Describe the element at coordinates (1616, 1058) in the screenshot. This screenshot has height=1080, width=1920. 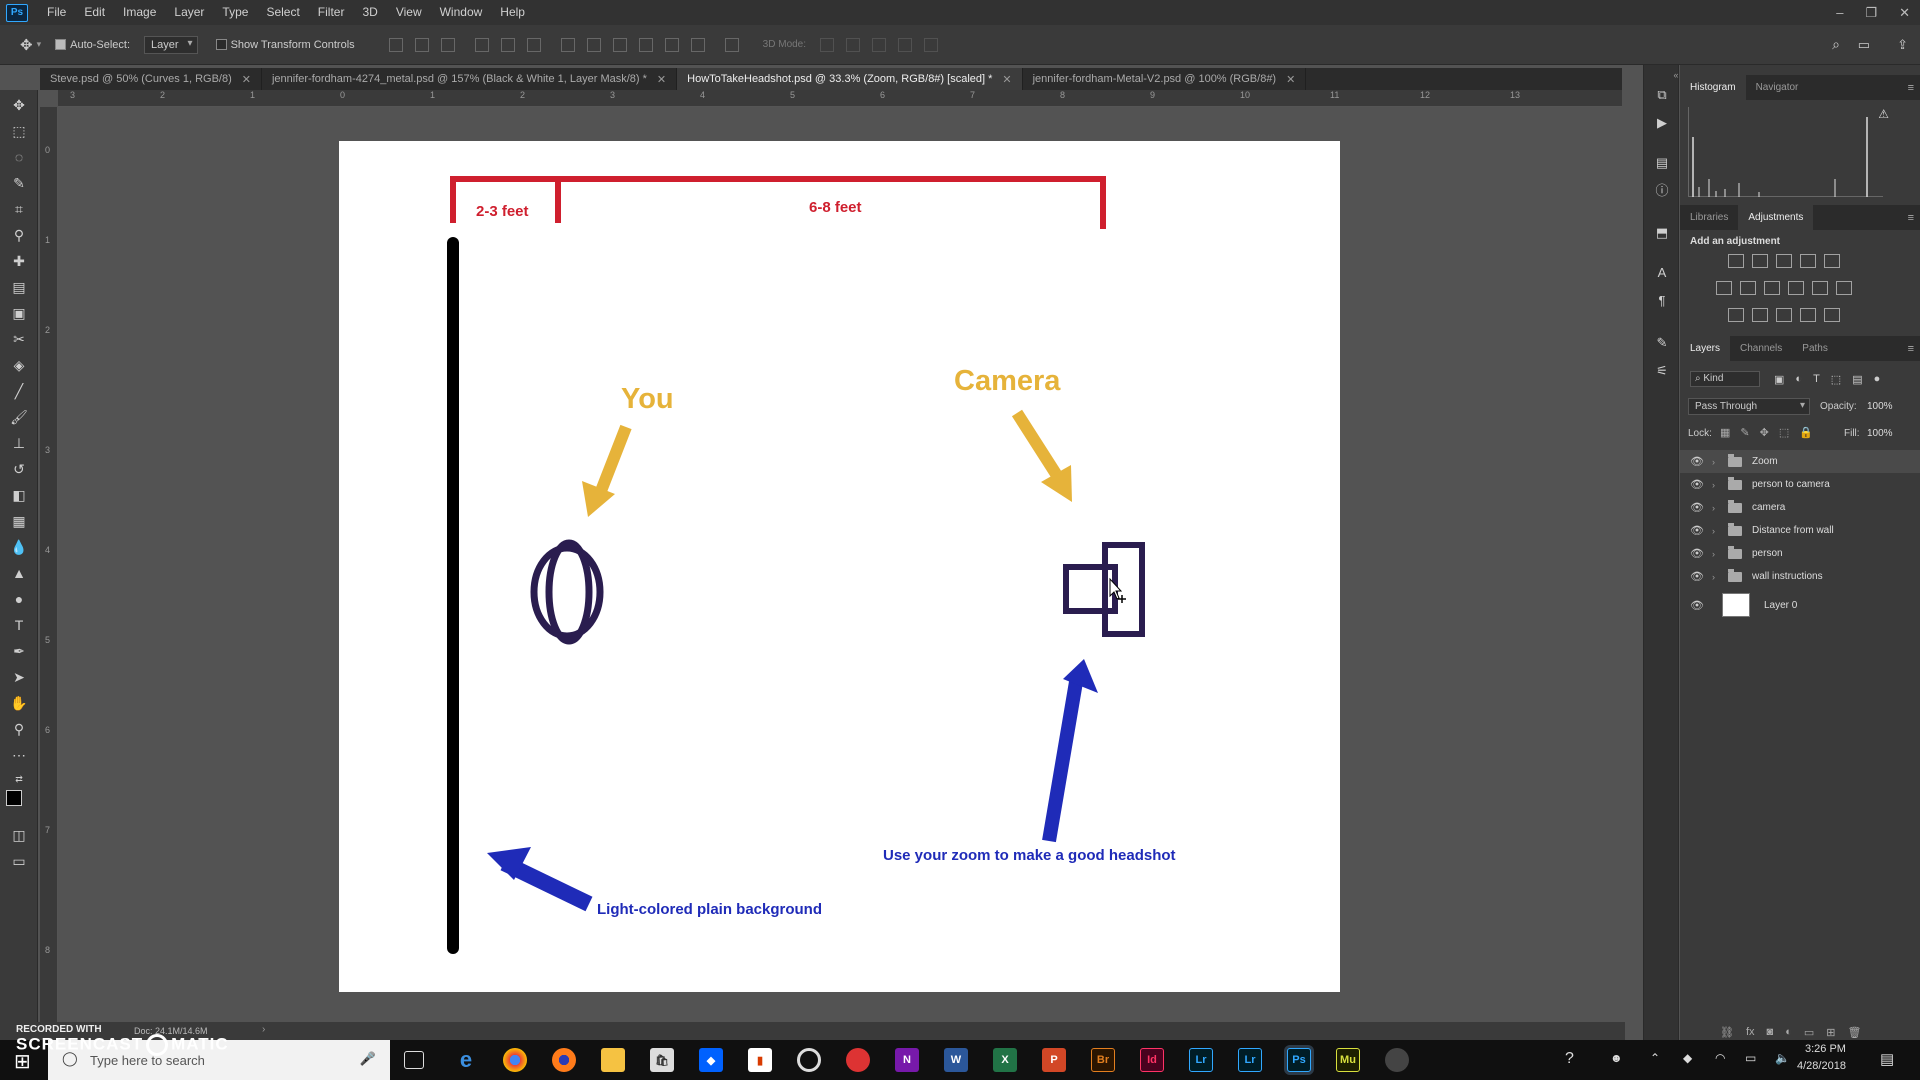
I see `people-icon: ☻` at that location.